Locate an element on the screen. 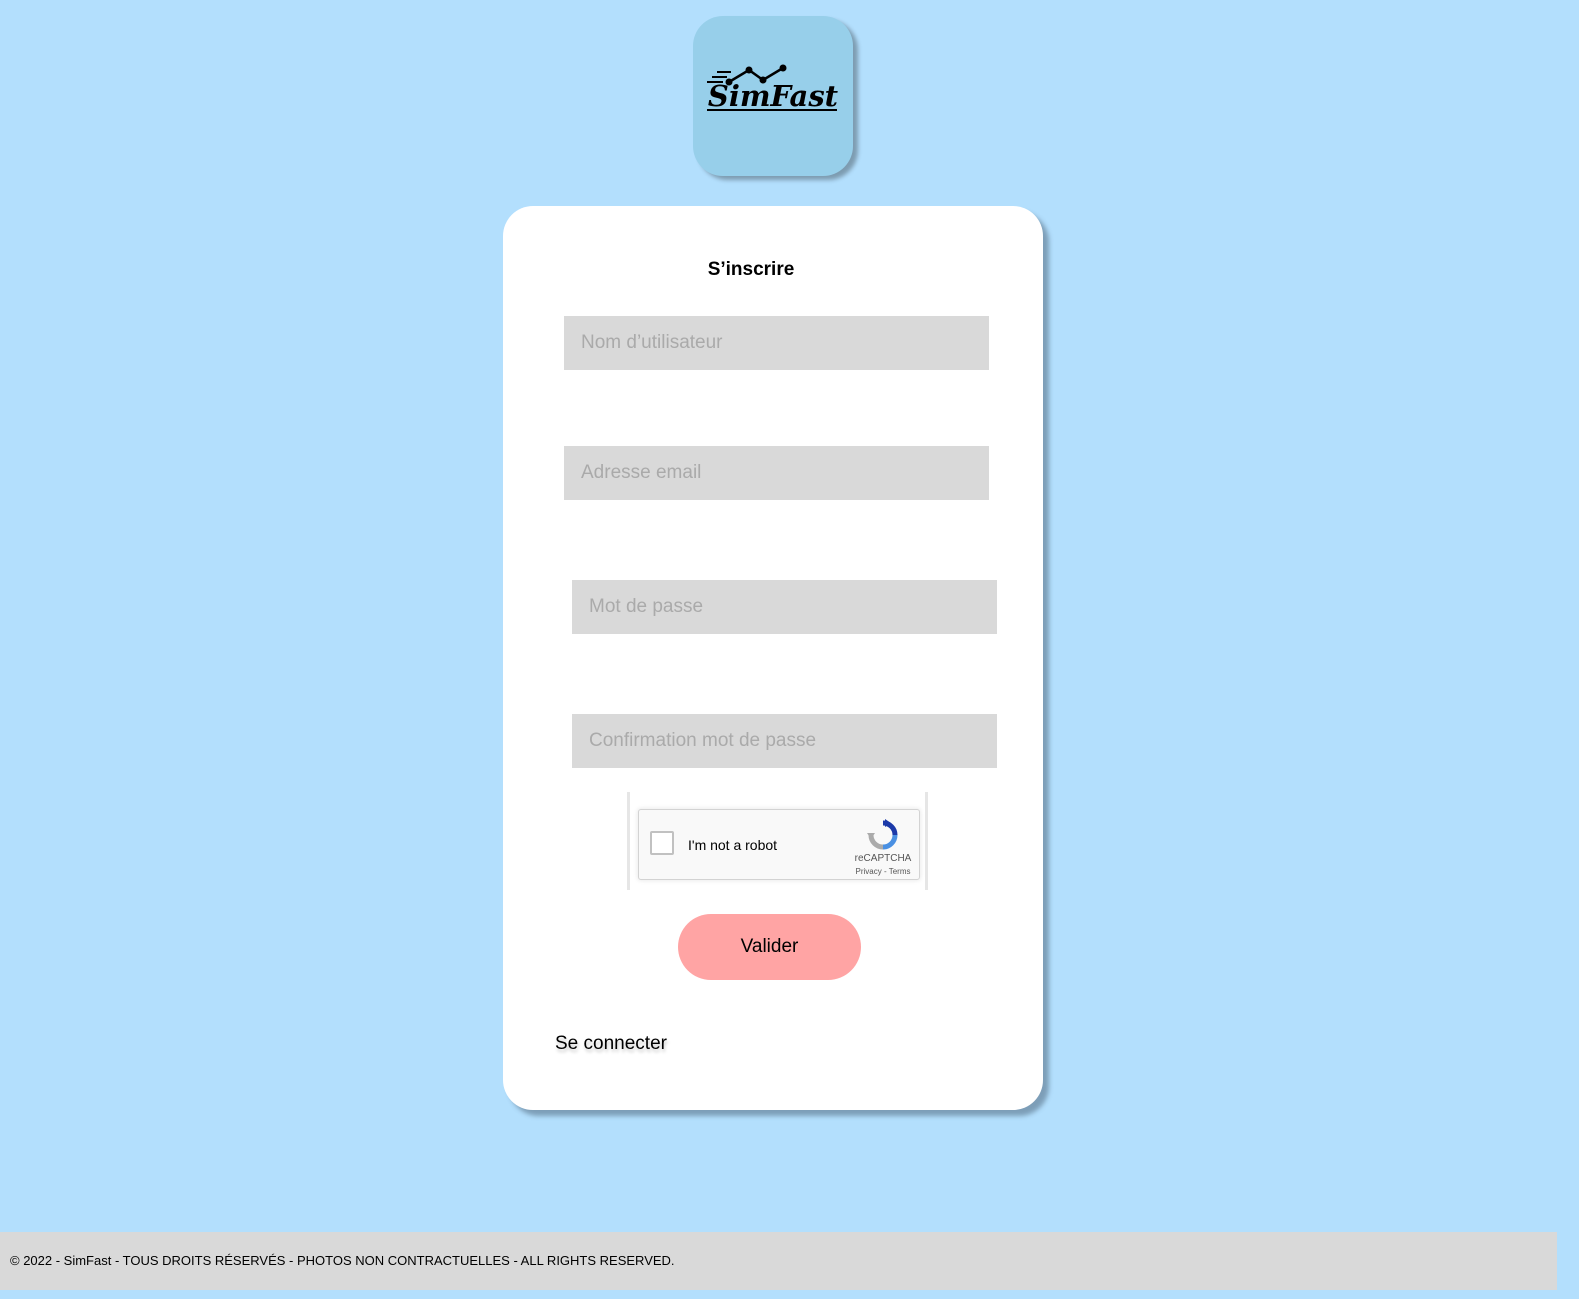  logo-tile: SimFast is located at coordinates (773, 96).